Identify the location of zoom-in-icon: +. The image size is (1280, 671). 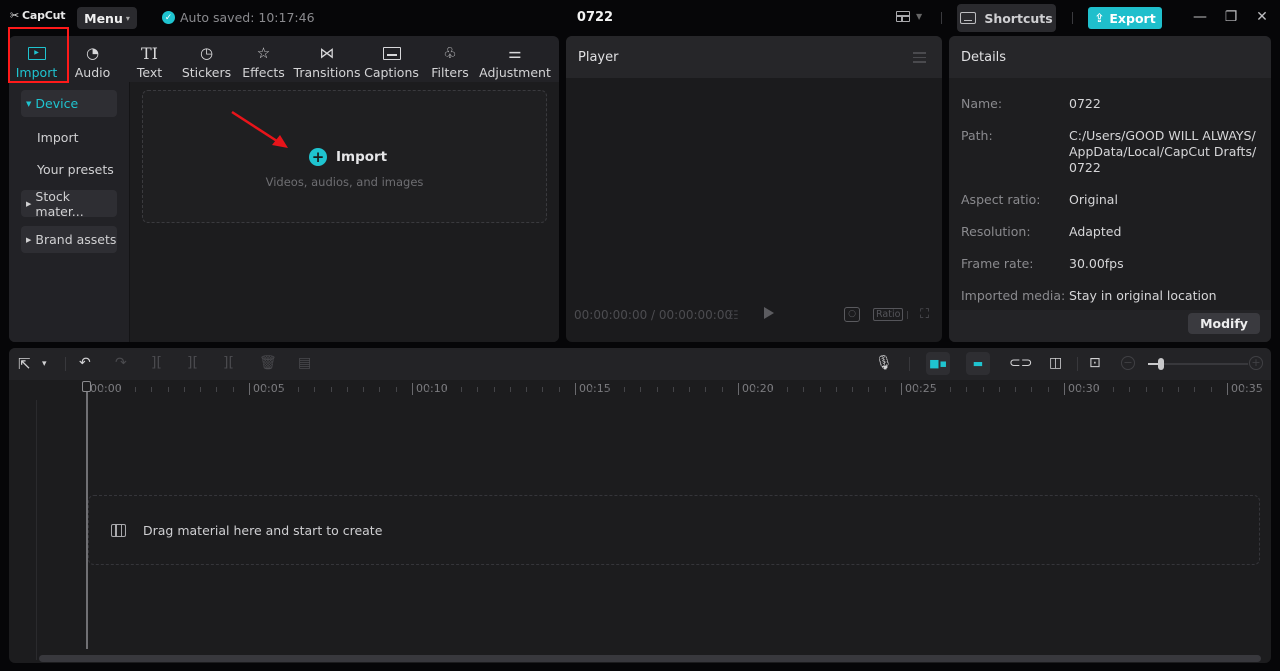
(1256, 363).